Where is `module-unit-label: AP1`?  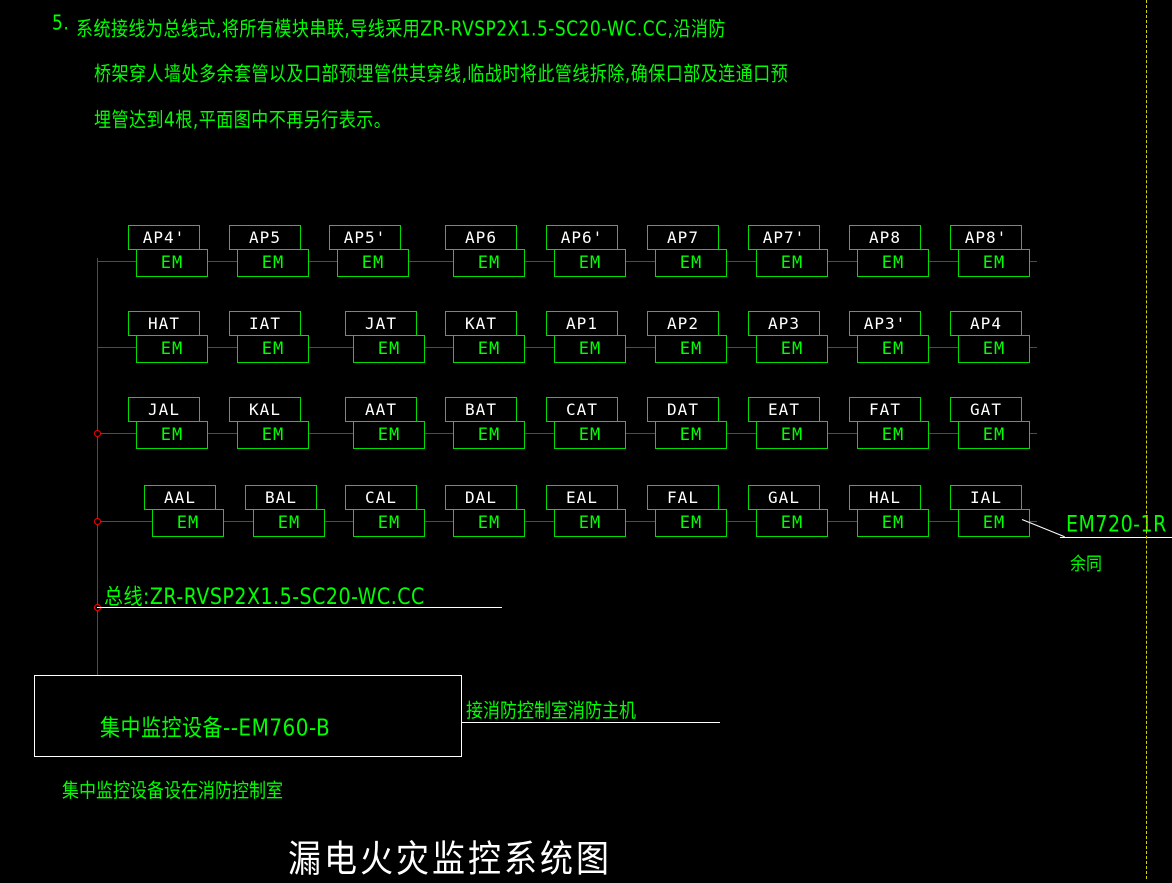 module-unit-label: AP1 is located at coordinates (582, 323).